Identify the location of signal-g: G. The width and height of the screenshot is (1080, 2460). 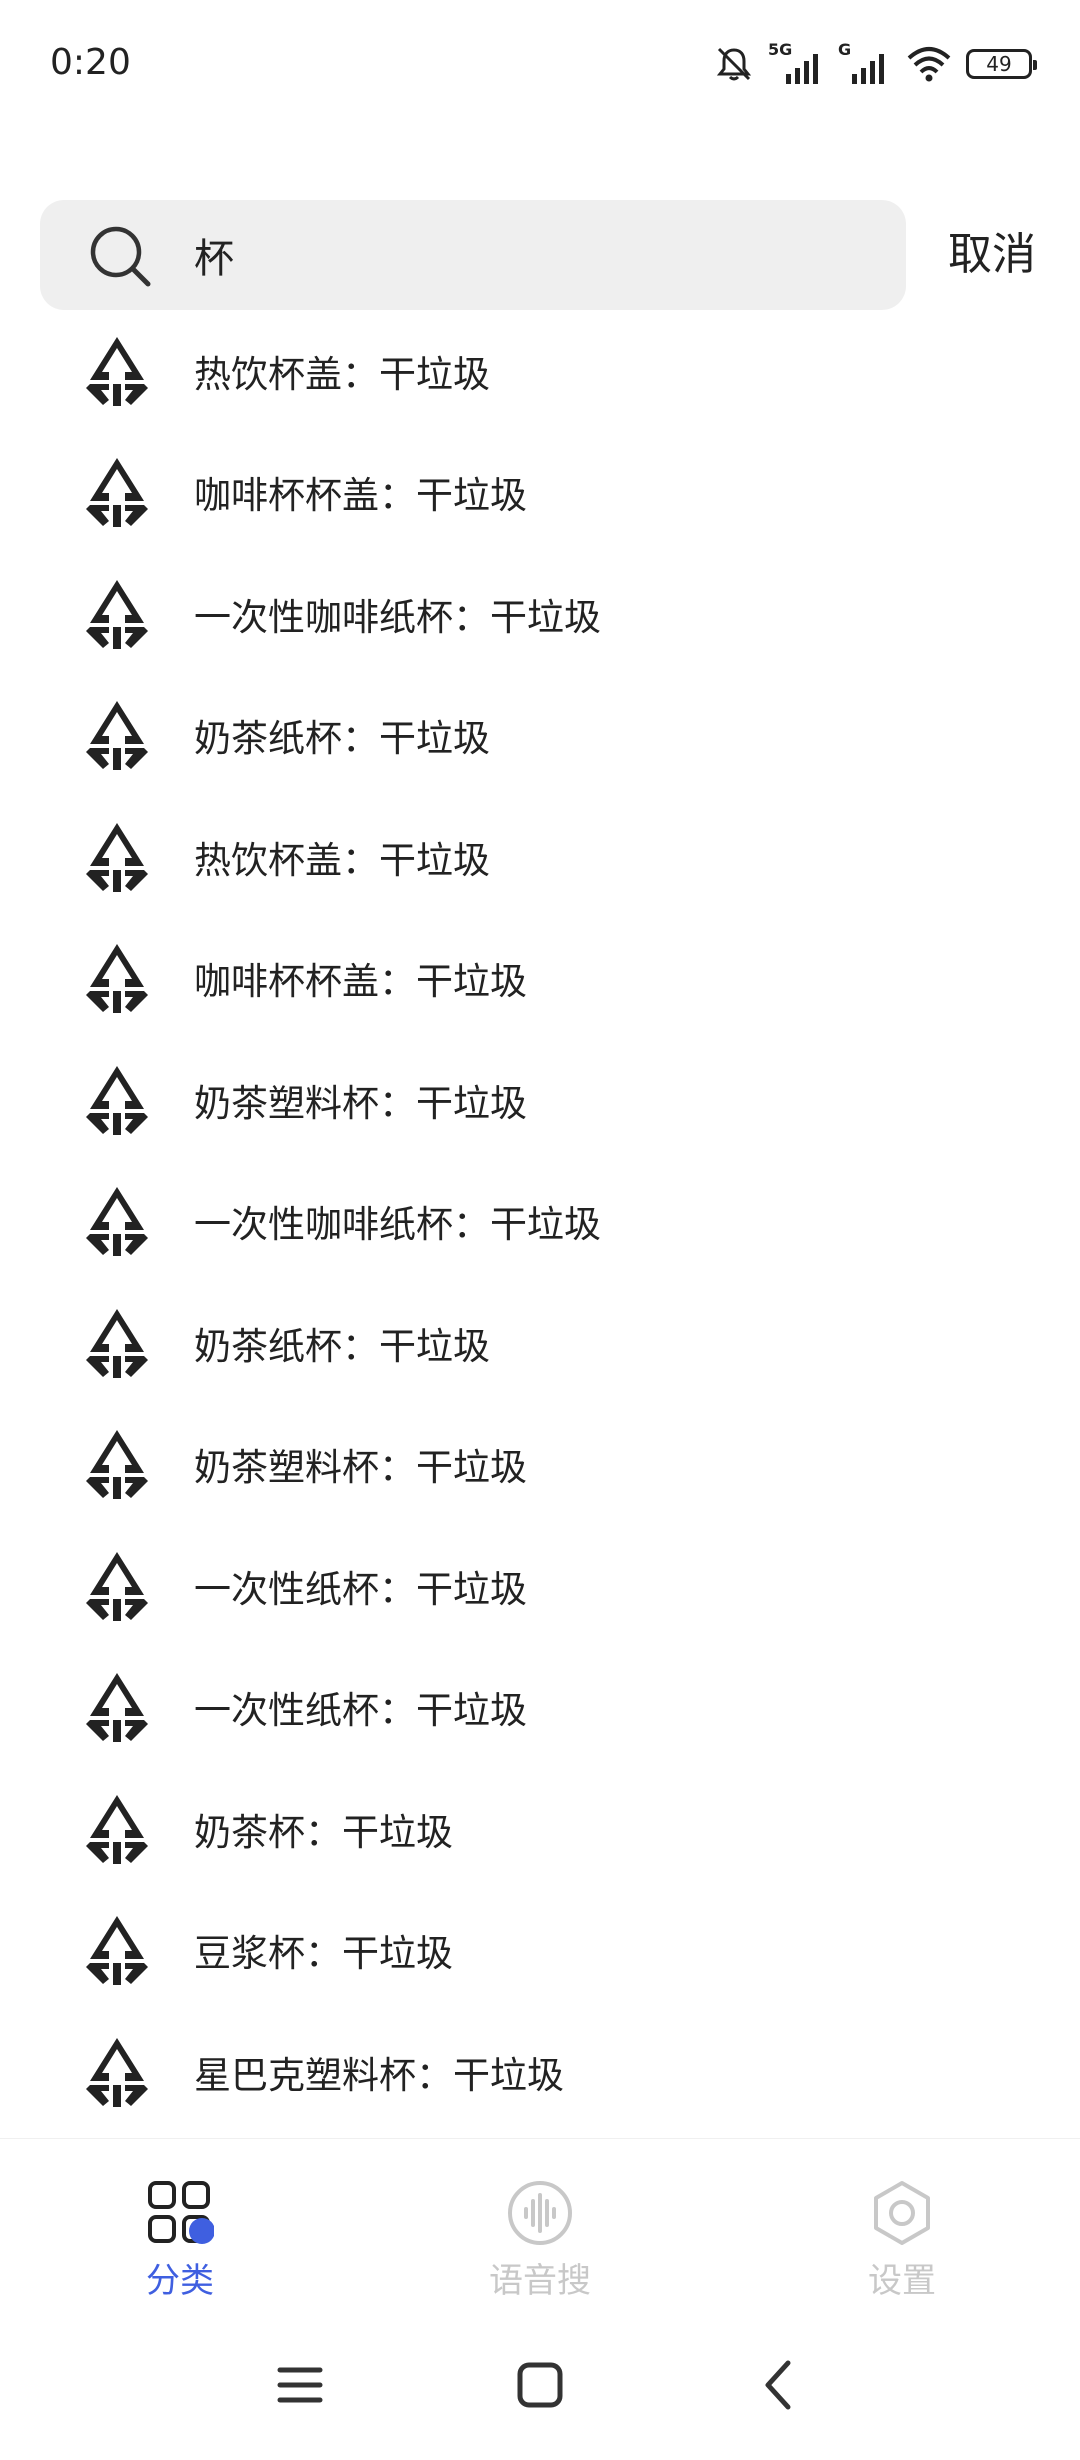
(865, 62).